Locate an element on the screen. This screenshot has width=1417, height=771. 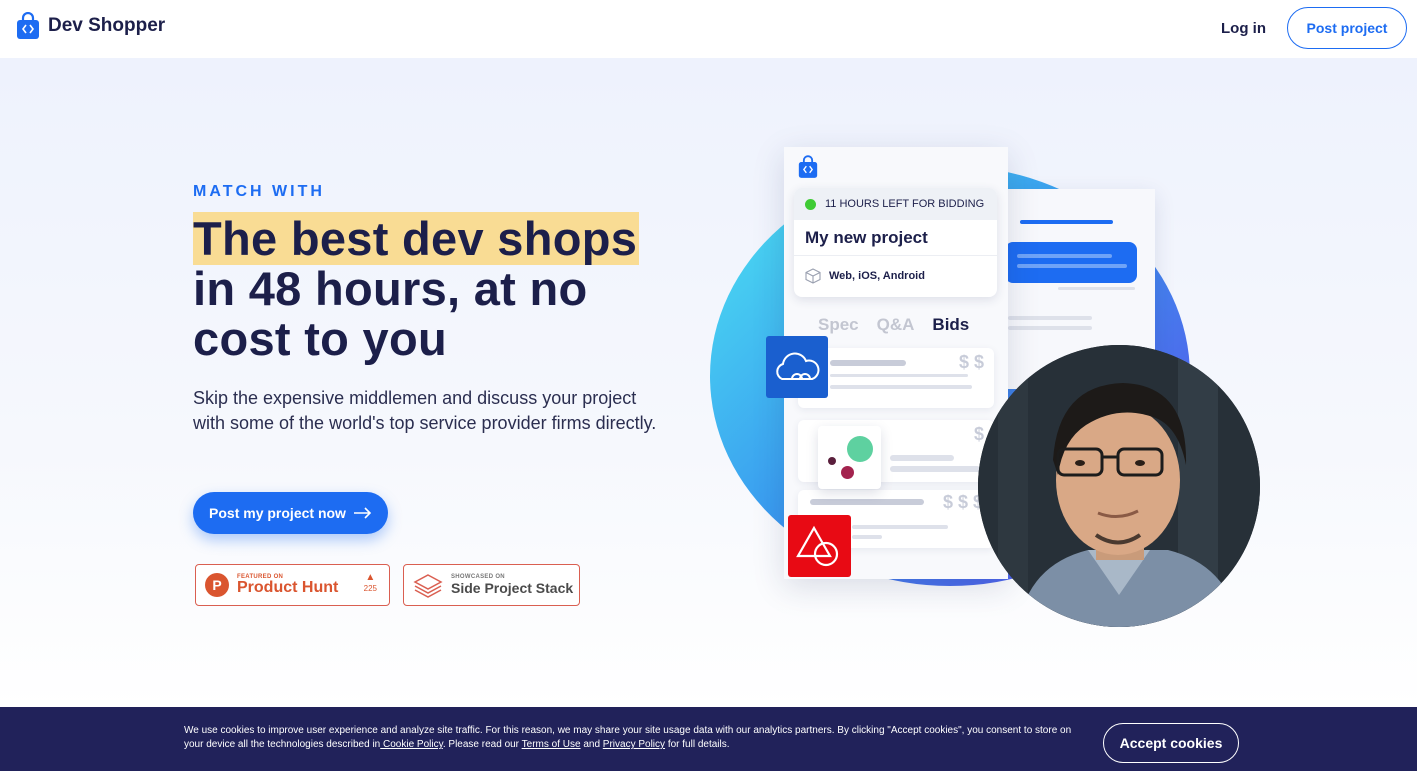
project-tabs: Spec Q&A Bids is located at coordinates (893, 325).